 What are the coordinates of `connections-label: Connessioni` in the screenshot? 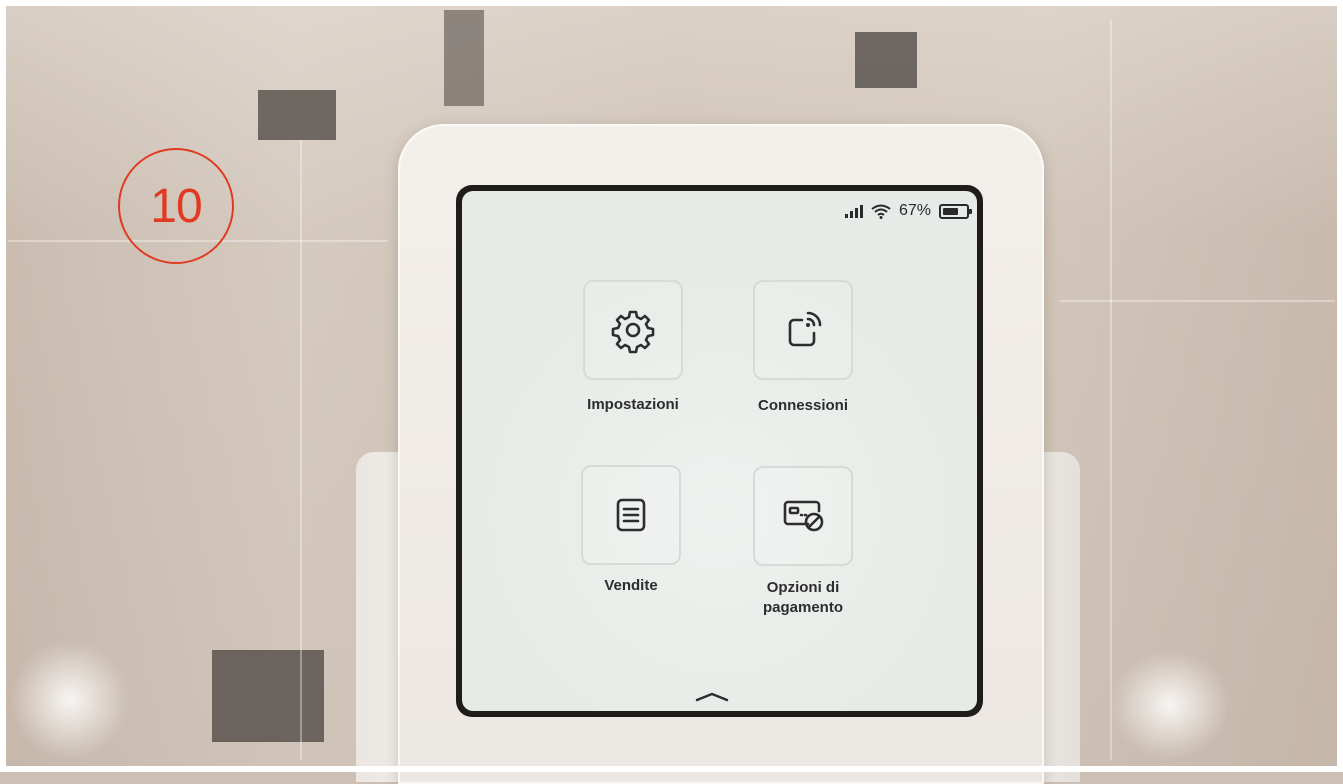 It's located at (803, 406).